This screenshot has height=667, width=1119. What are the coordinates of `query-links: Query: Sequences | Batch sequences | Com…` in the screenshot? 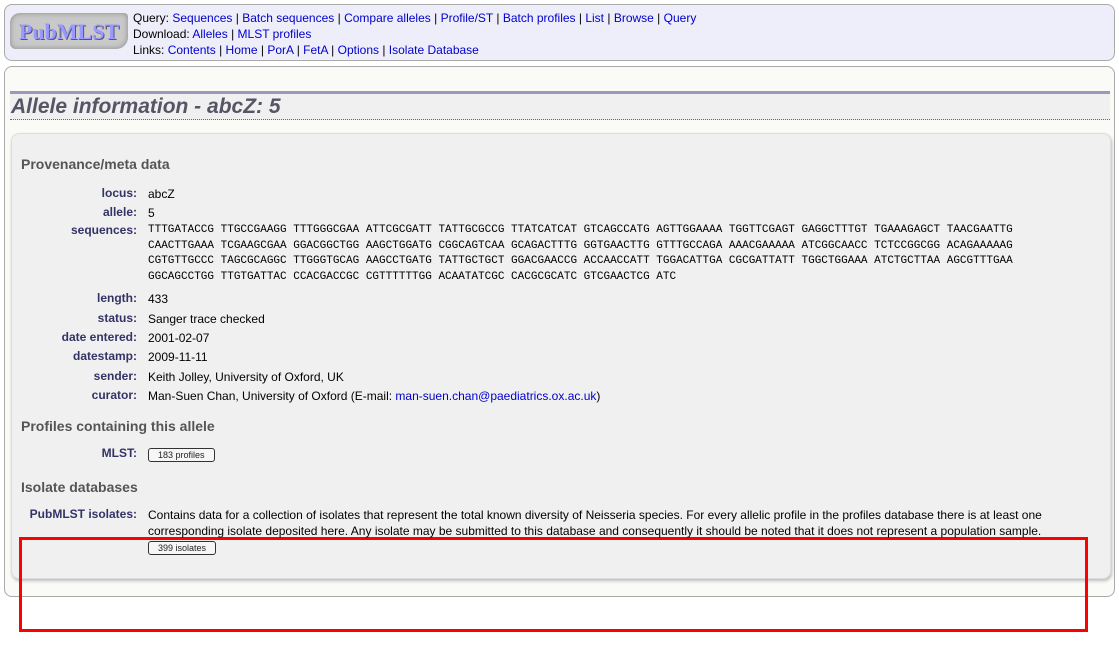 It's located at (415, 18).